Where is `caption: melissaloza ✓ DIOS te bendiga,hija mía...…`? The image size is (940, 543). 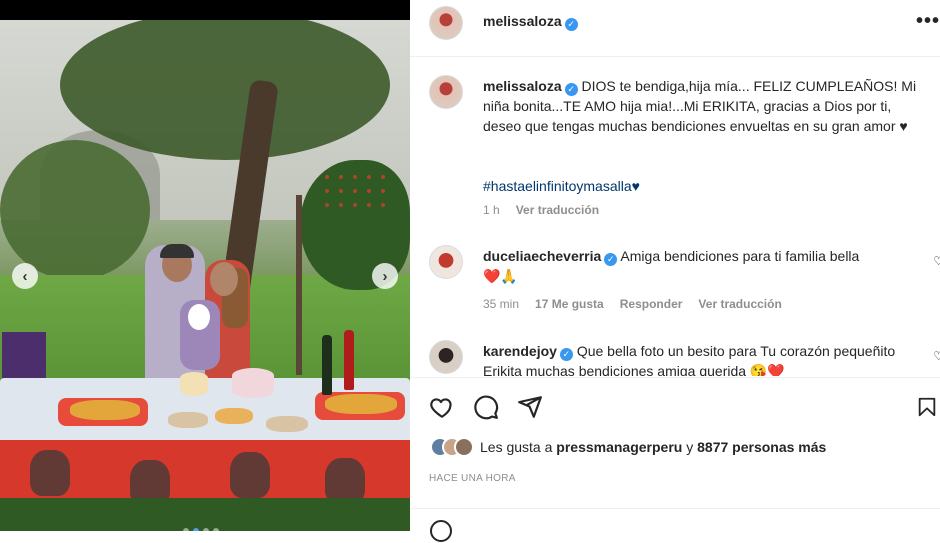
caption: melissaloza ✓ DIOS te bendiga,hija mía...… is located at coordinates (703, 106).